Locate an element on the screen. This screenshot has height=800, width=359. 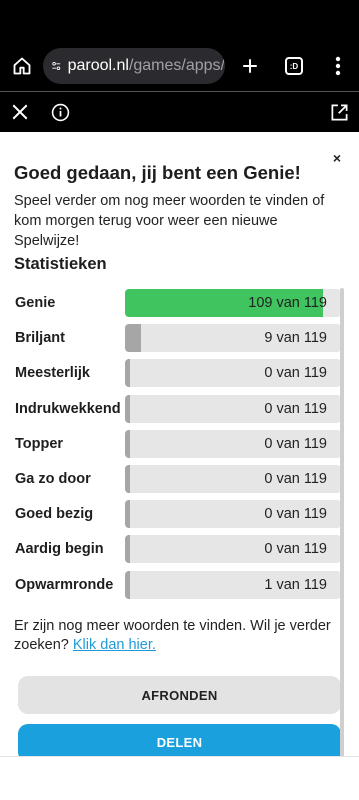
open-in-browser-button is located at coordinates (339, 112).